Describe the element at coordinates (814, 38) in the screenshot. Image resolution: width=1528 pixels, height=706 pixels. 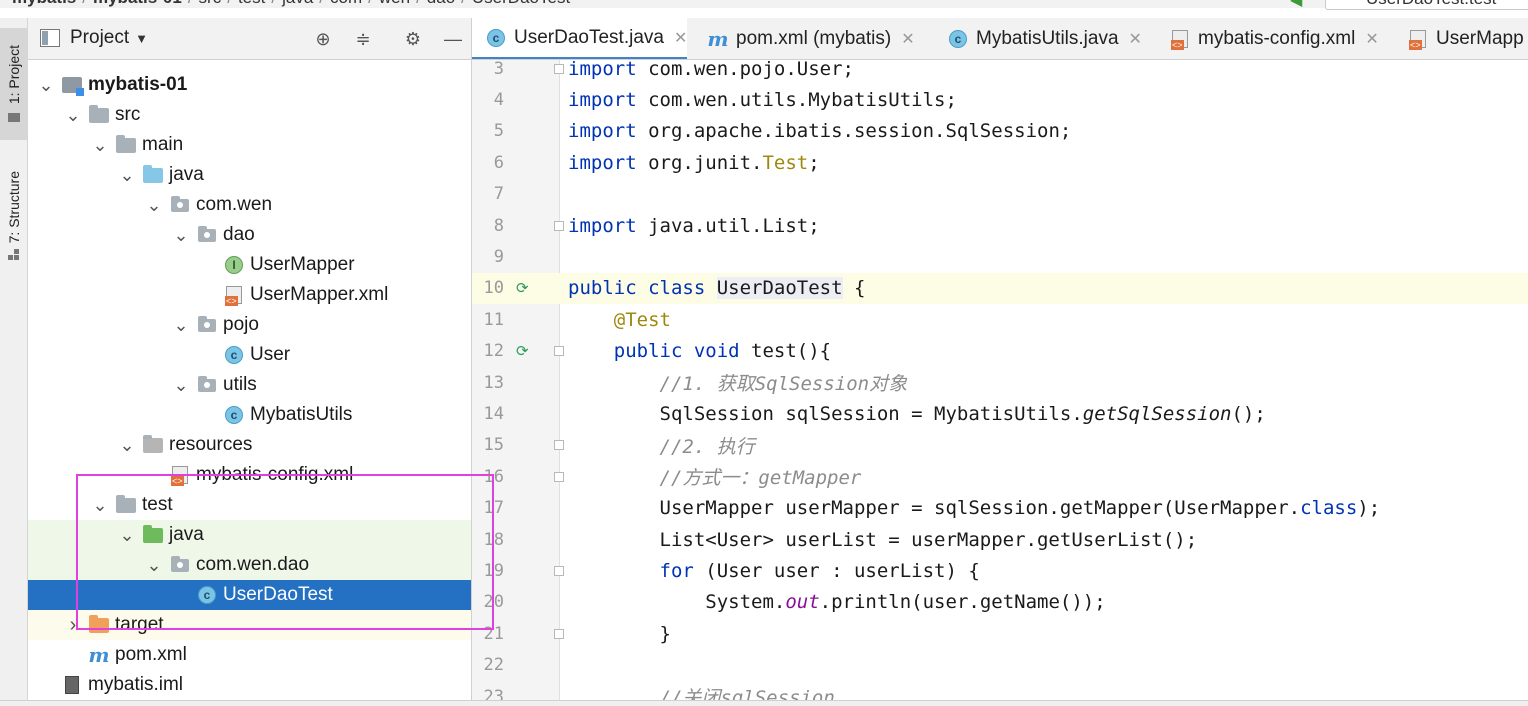
I see `editor-tab-label: pom.xml (mybatis)` at that location.